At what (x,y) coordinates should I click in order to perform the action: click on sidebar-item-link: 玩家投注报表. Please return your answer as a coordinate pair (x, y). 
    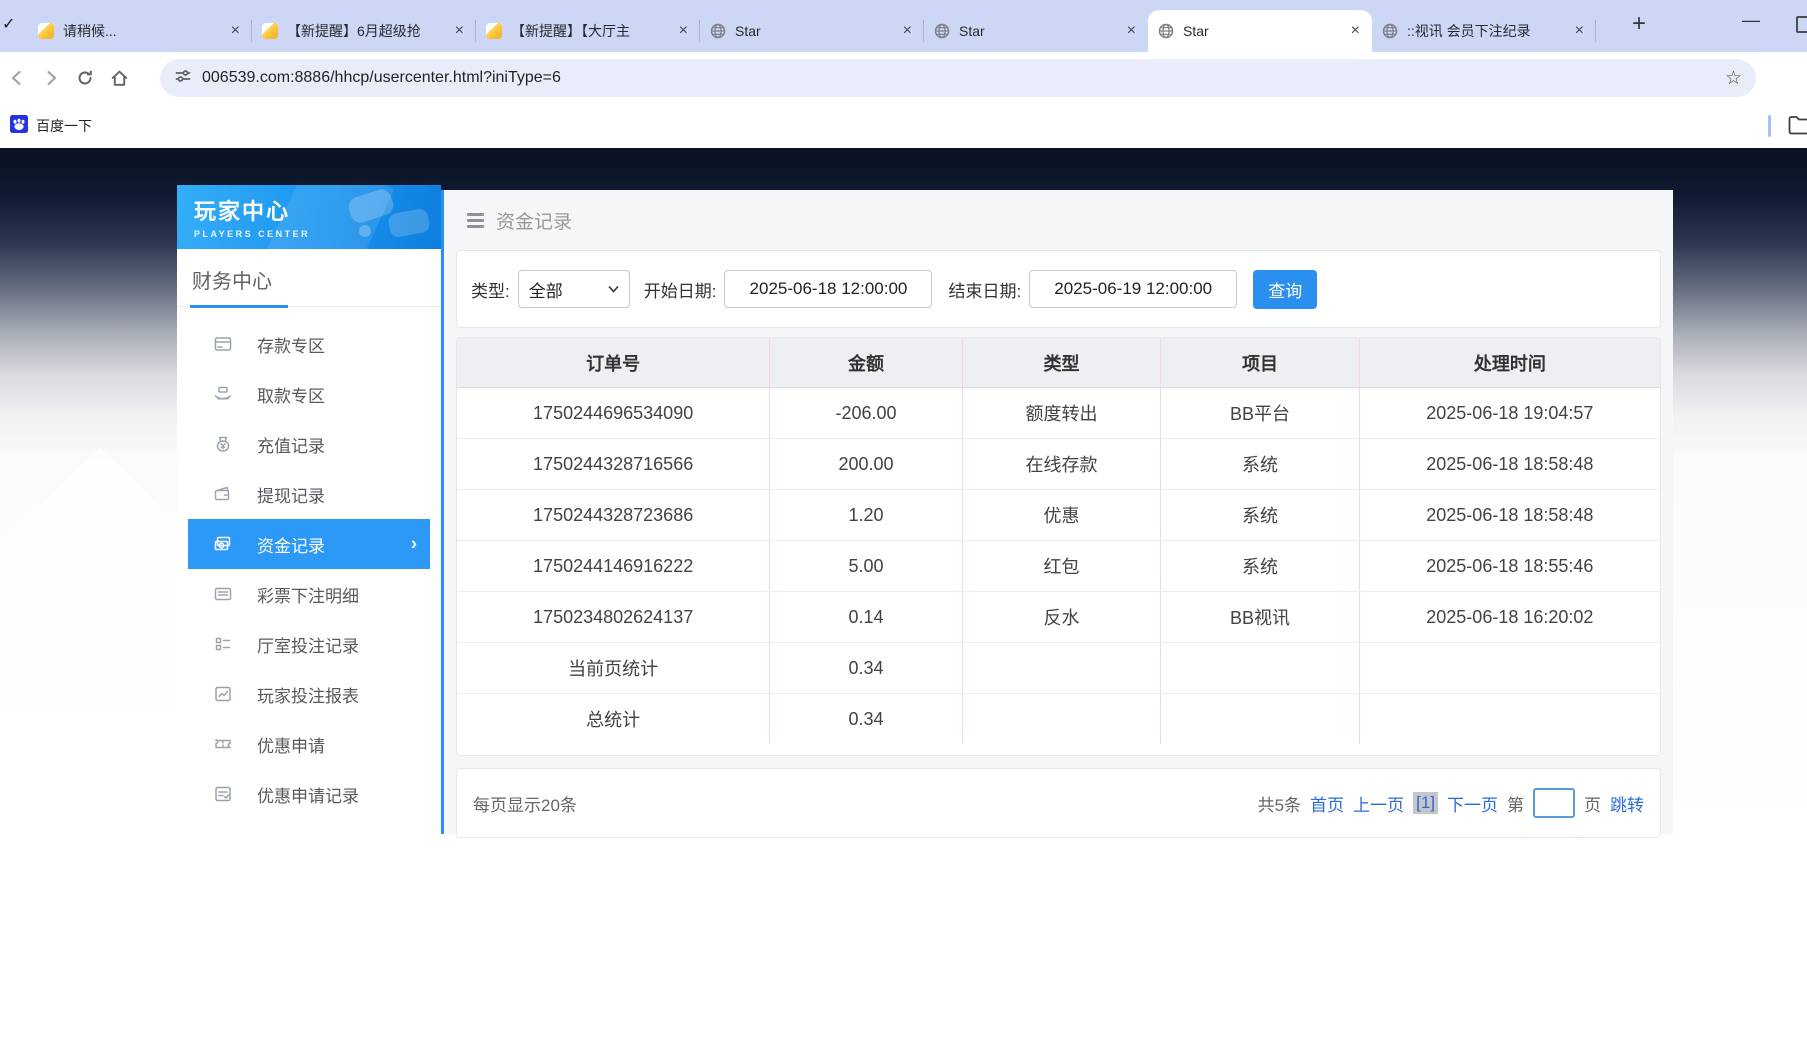
    Looking at the image, I should click on (309, 694).